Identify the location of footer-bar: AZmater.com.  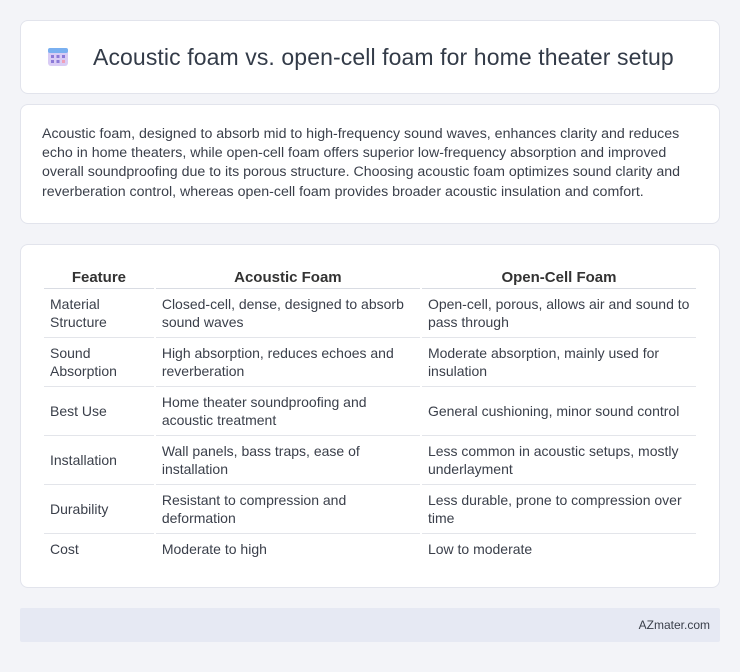
(370, 625).